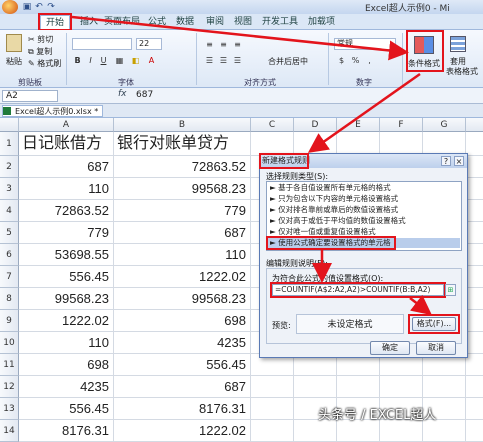 This screenshot has width=483, height=442. Describe the element at coordinates (240, 38) in the screenshot. I see `arrow-home-to-conditional` at that location.